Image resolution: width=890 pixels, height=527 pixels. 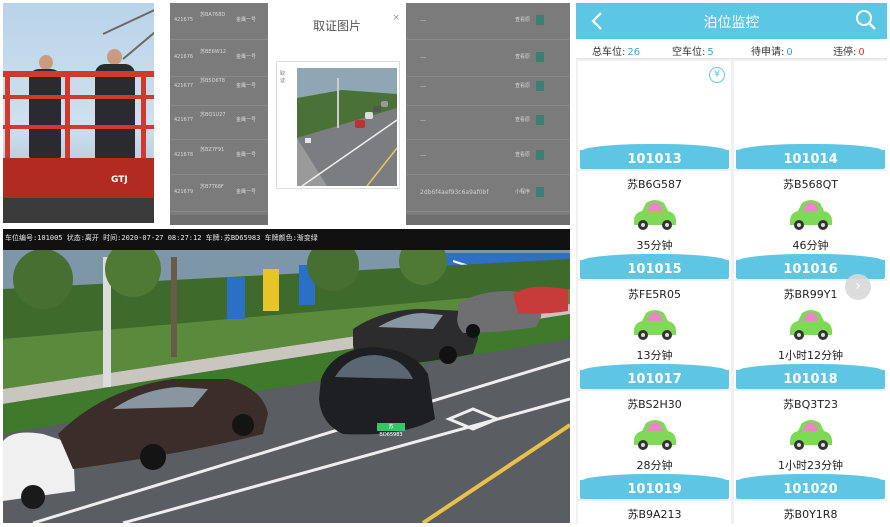 What do you see at coordinates (184, 20) in the screenshot?
I see `table-cell-id: 421675` at bounding box center [184, 20].